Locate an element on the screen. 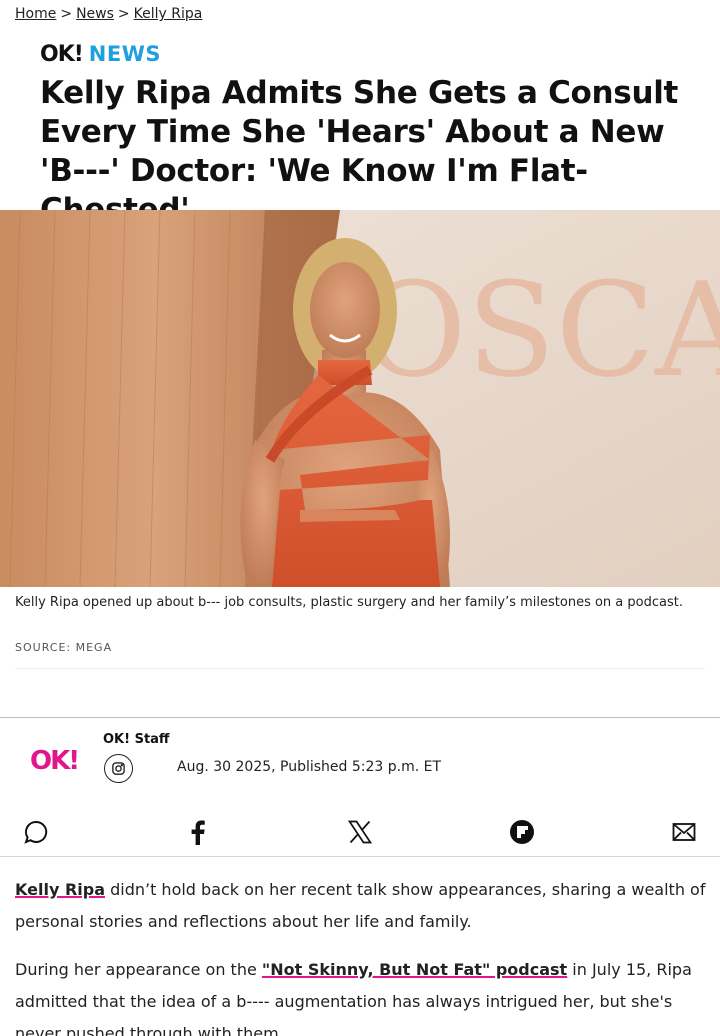 The width and height of the screenshot is (720, 1036). instagram-icon is located at coordinates (118, 768).